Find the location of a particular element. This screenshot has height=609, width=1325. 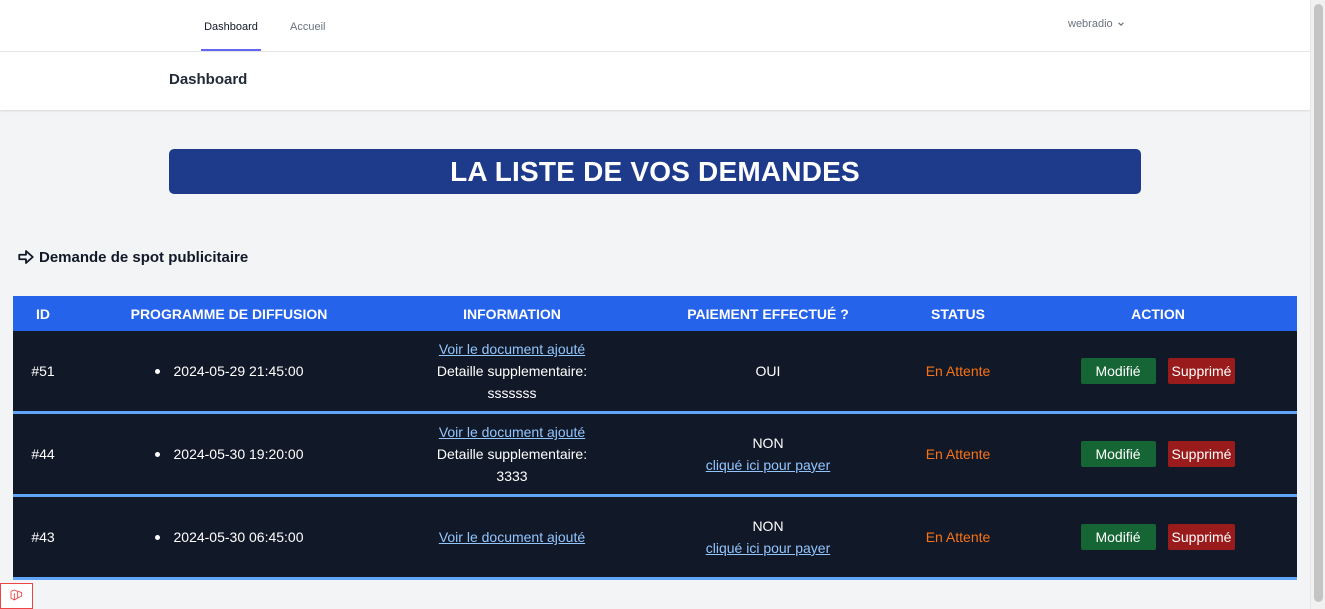

programme-item: 2024-05-29 21:45:00 is located at coordinates (229, 371).